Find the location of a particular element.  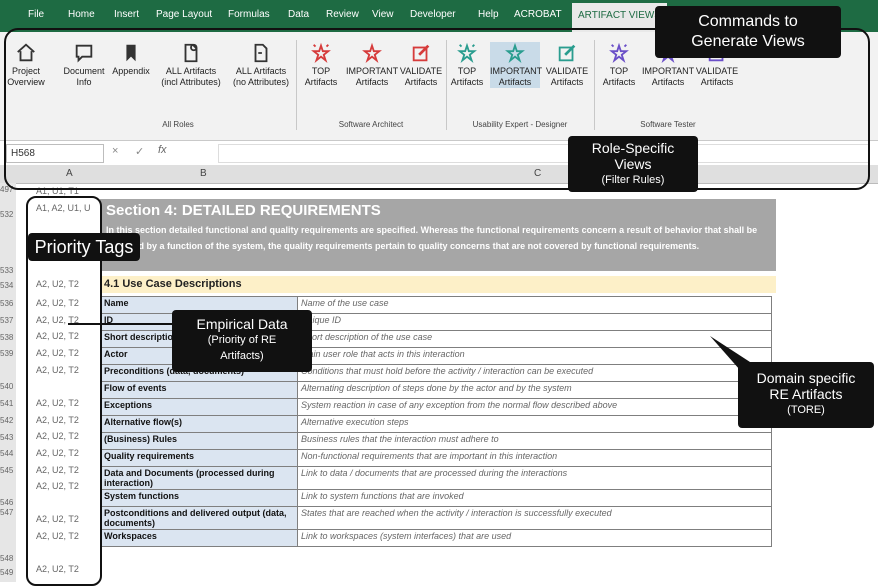

row-number: 543 is located at coordinates (9, 437).